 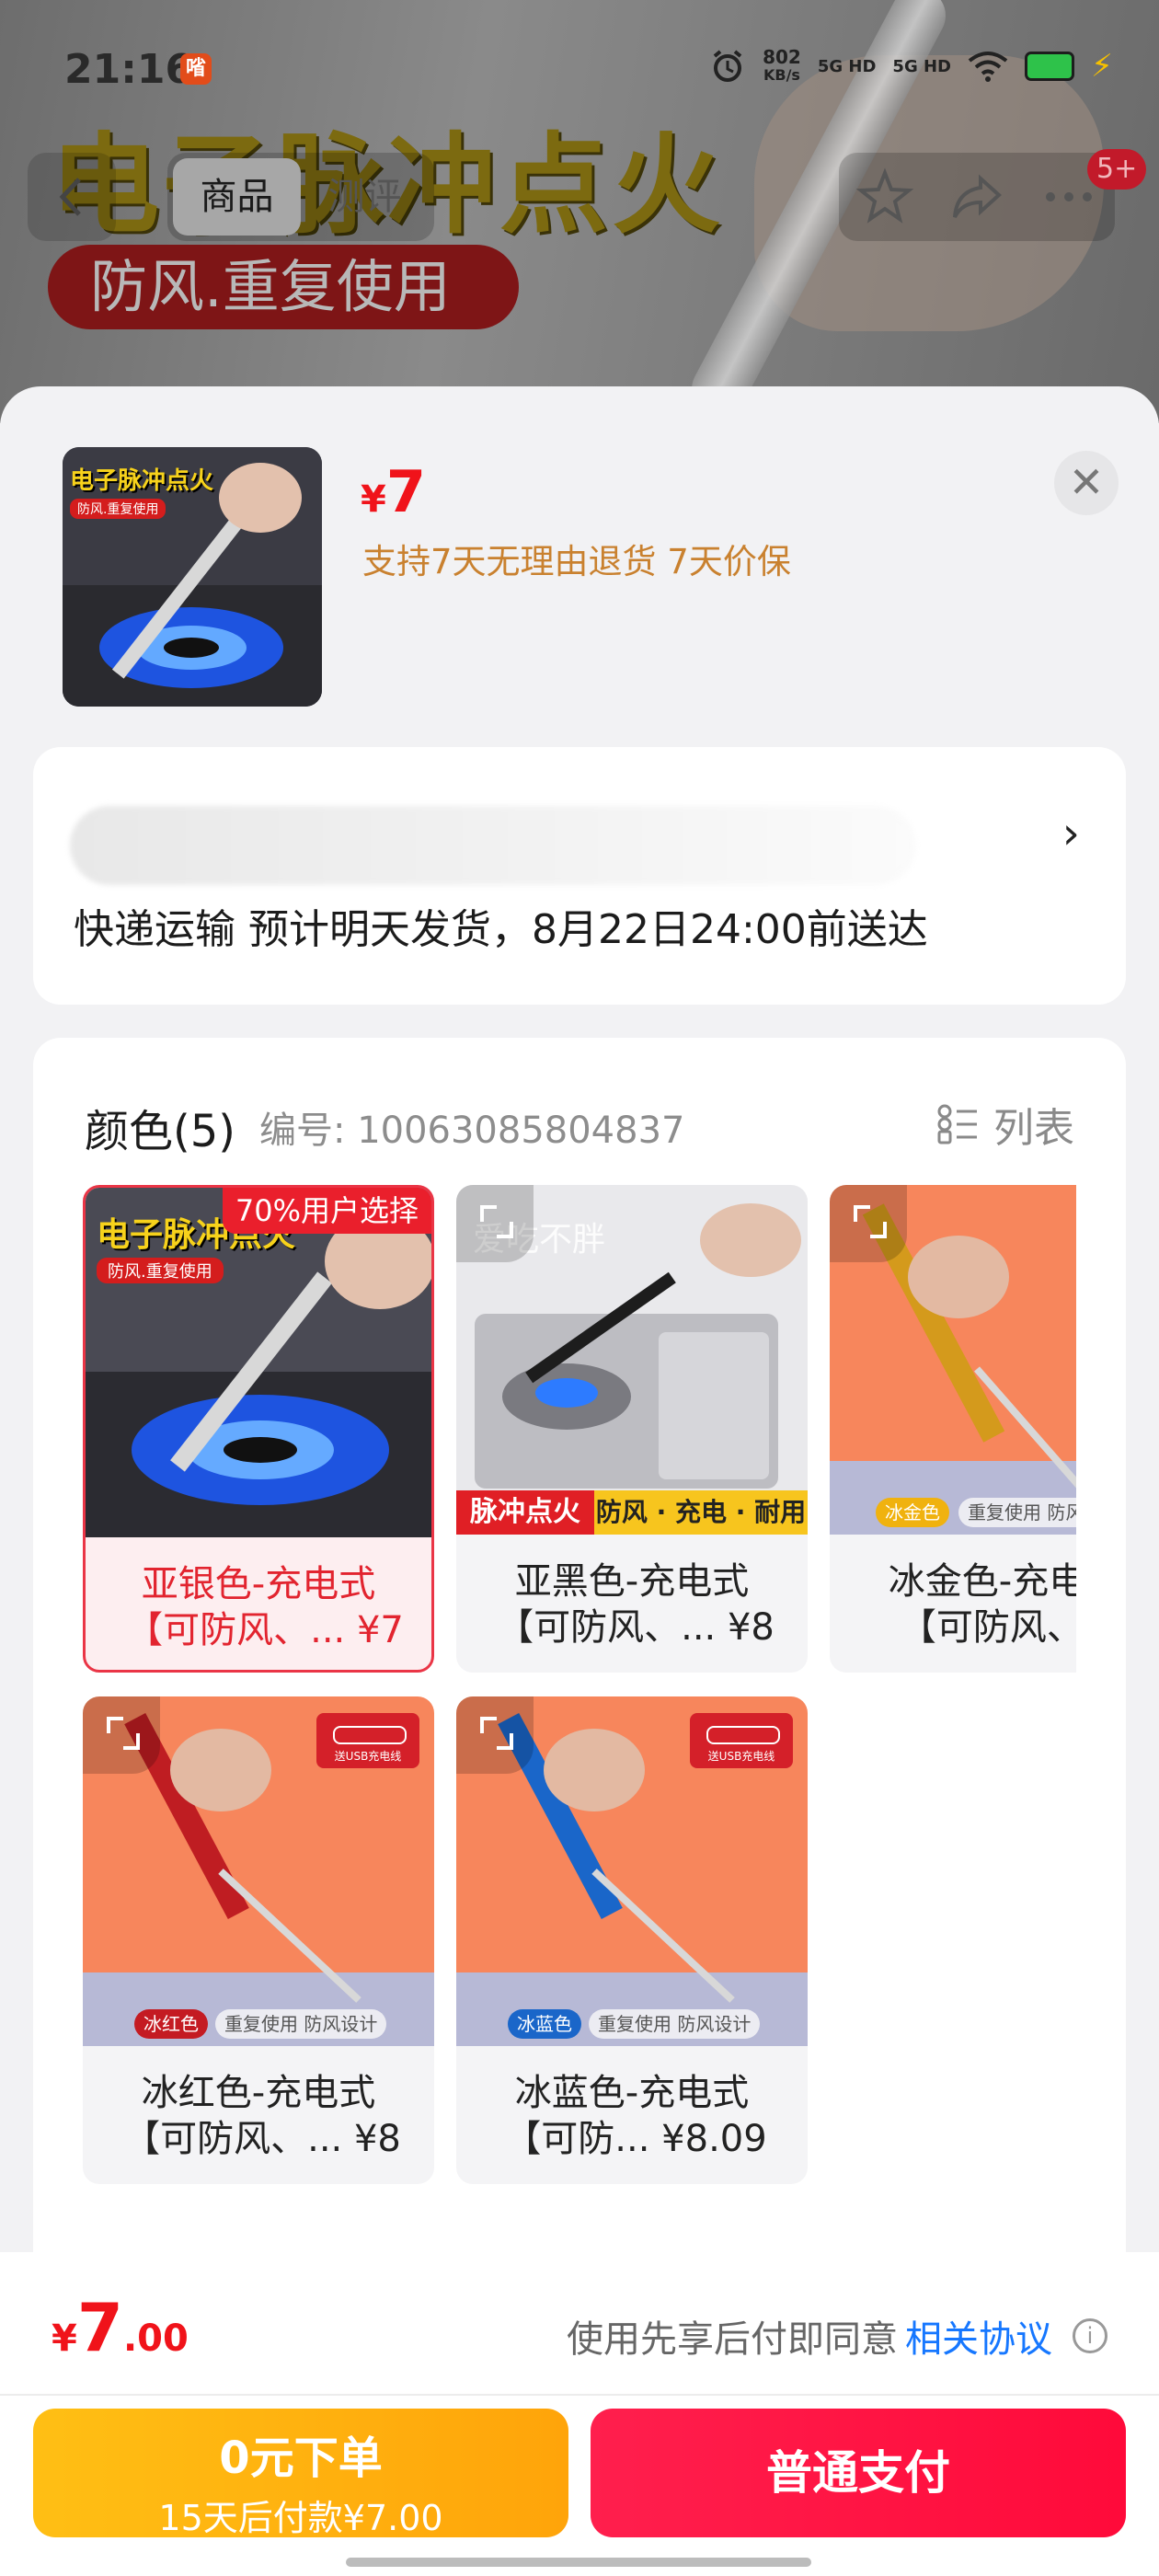 What do you see at coordinates (978, 2336) in the screenshot?
I see `agreement-link: 相关协议` at bounding box center [978, 2336].